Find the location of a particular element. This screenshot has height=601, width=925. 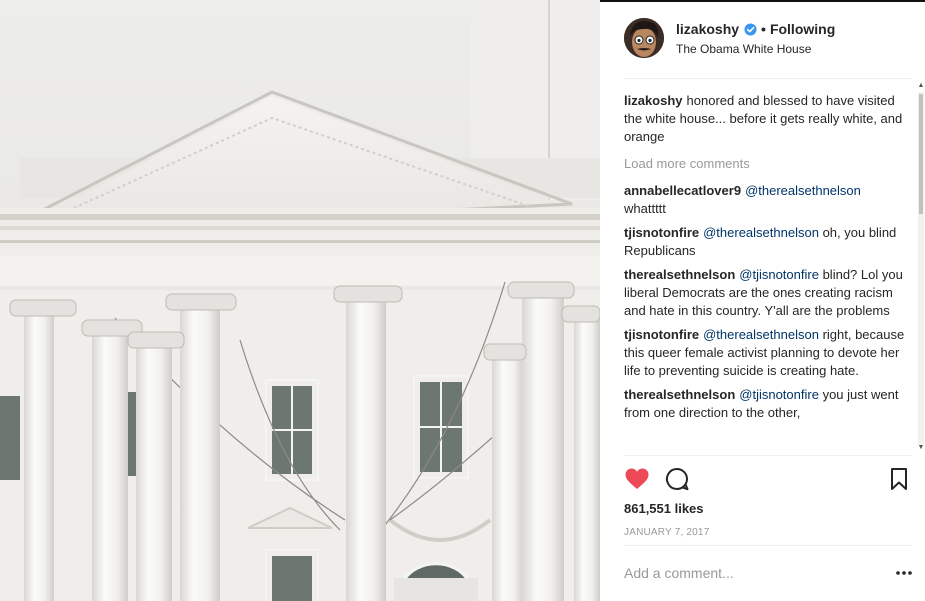

top-border is located at coordinates (762, 1).